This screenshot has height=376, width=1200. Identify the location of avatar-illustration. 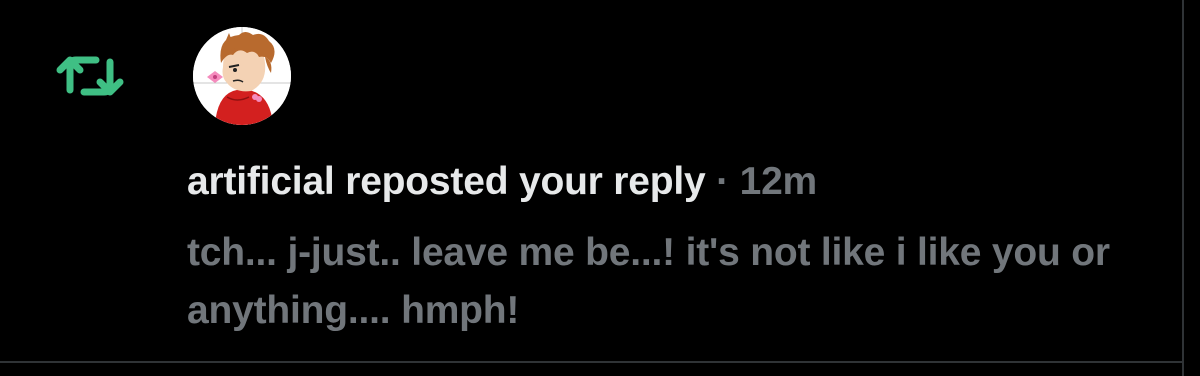
(242, 76).